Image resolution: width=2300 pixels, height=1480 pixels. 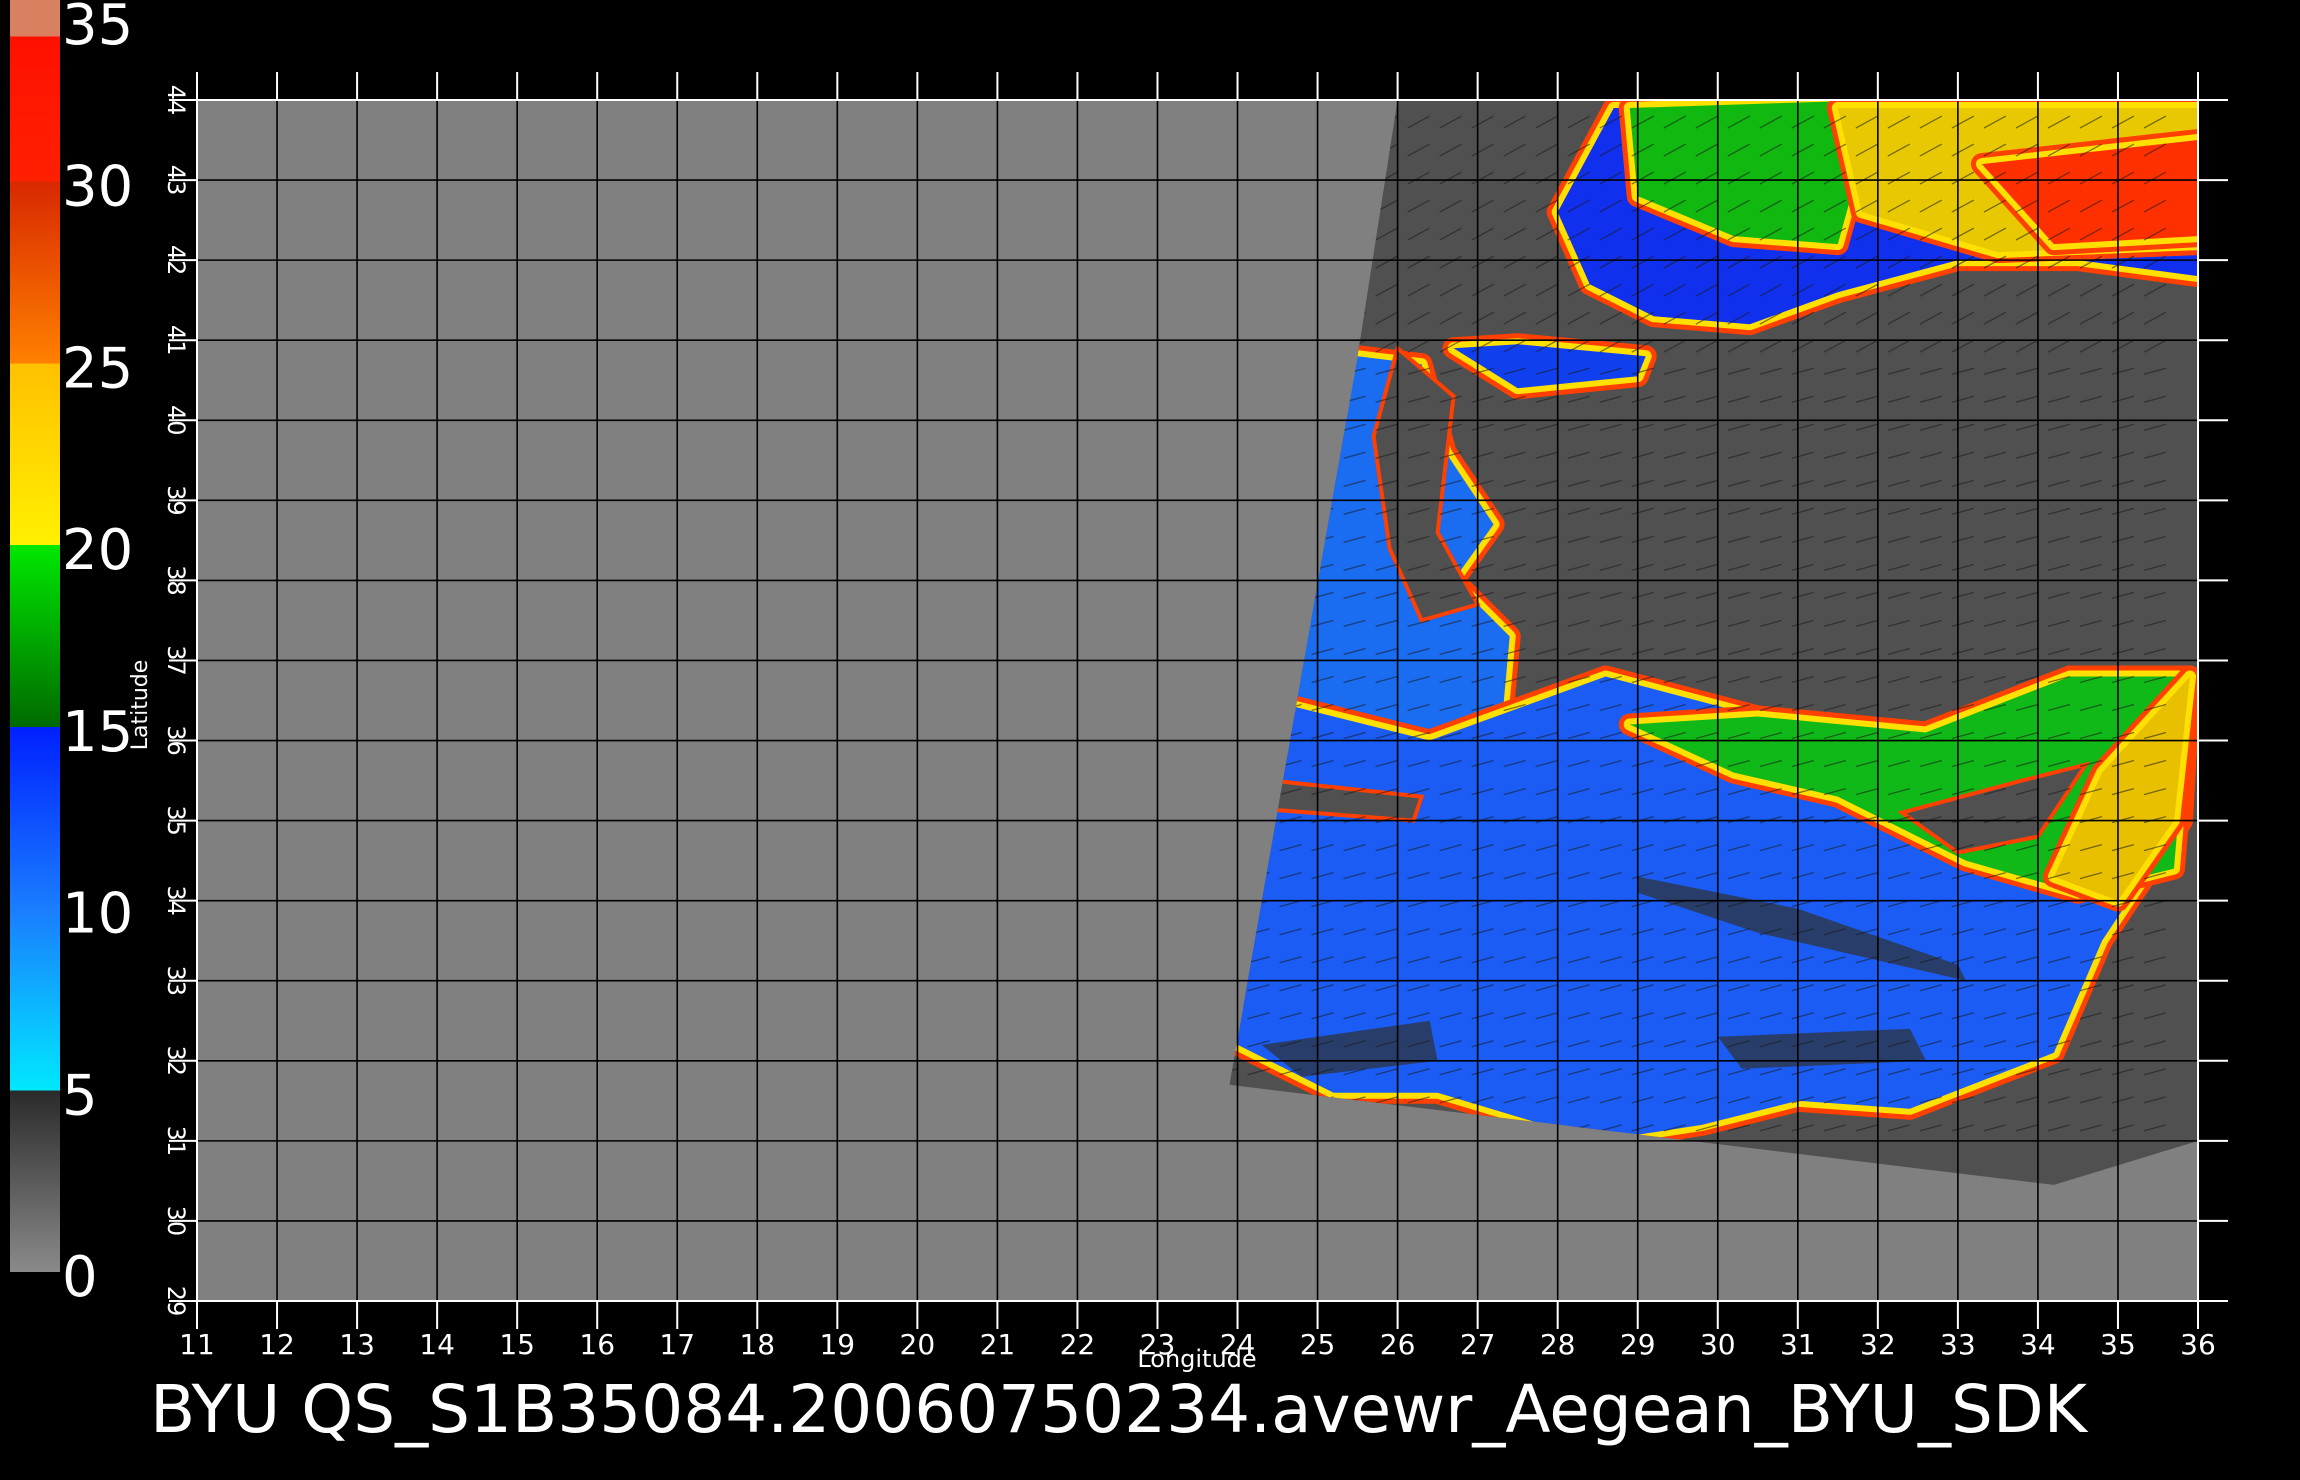 What do you see at coordinates (1196, 1359) in the screenshot?
I see `x-axis-title: Longitude` at bounding box center [1196, 1359].